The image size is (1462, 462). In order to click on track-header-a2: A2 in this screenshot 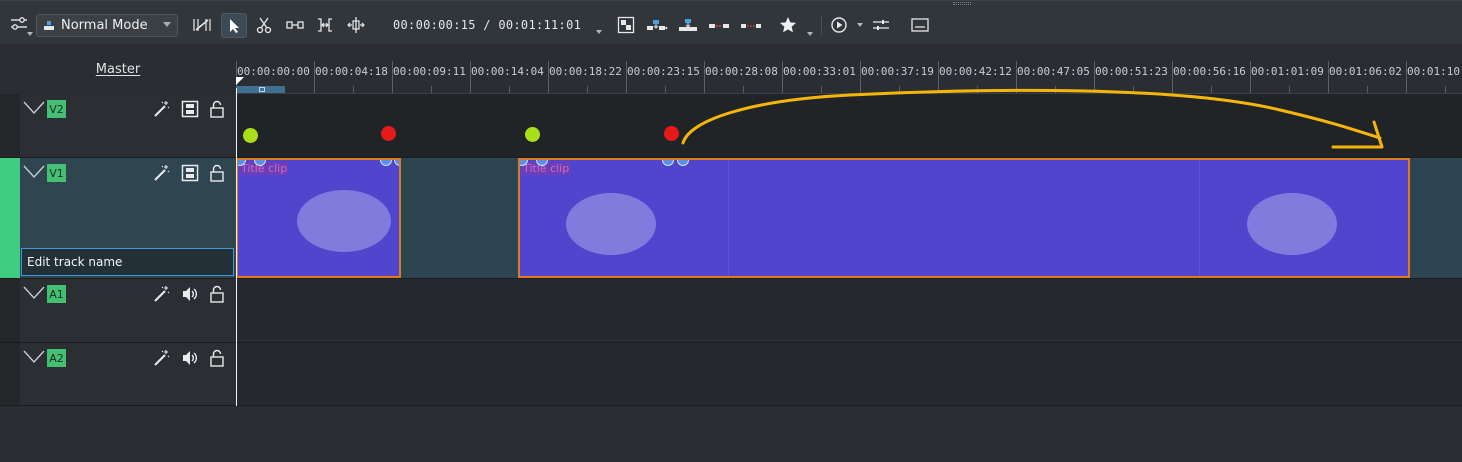, I will do `click(118, 374)`.